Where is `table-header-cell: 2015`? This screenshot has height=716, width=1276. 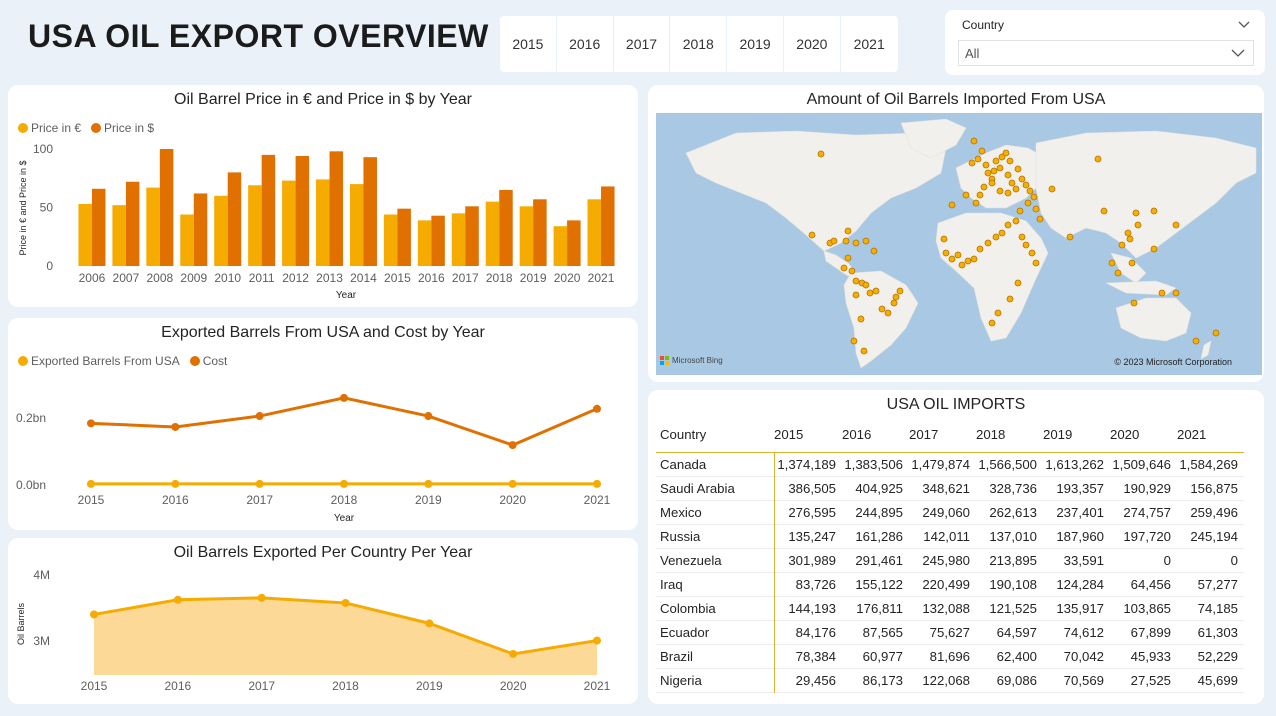
table-header-cell: 2015 is located at coordinates (808, 435).